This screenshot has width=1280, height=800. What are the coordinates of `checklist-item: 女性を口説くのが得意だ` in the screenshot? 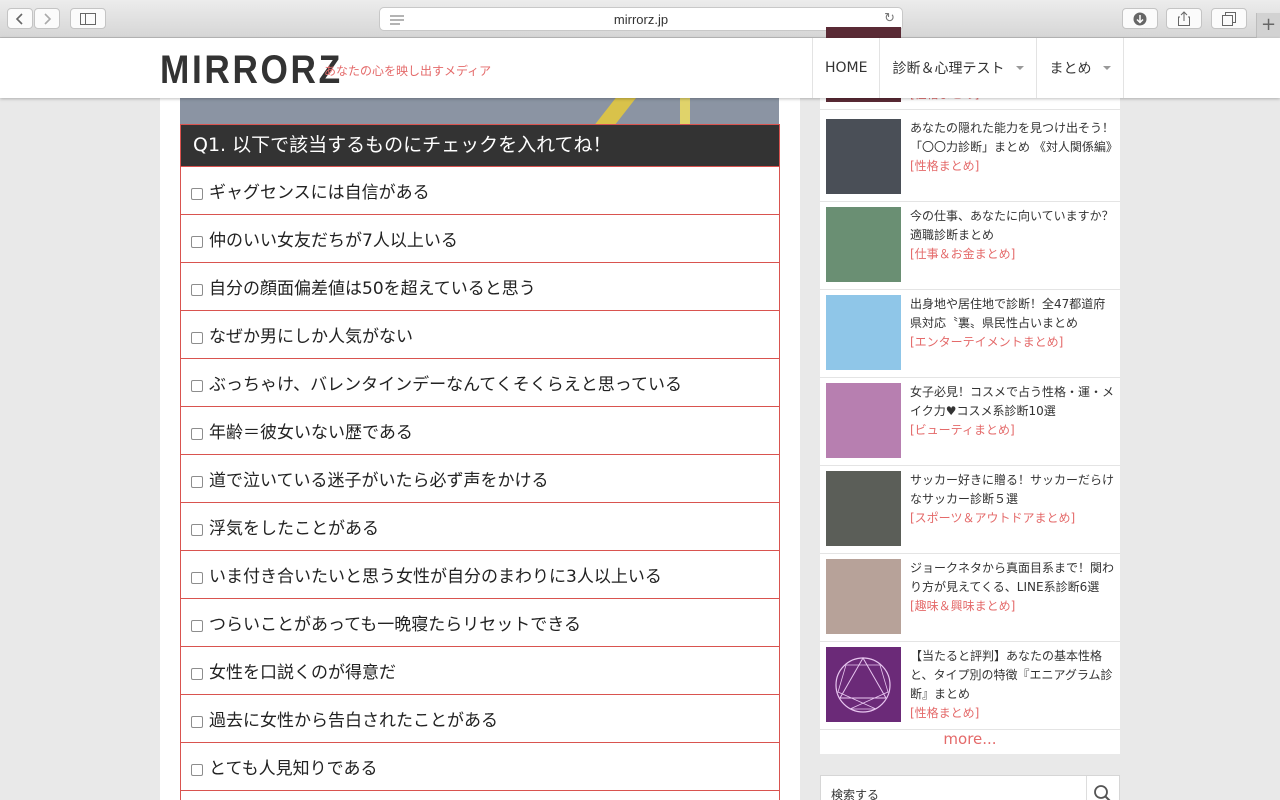 It's located at (480, 670).